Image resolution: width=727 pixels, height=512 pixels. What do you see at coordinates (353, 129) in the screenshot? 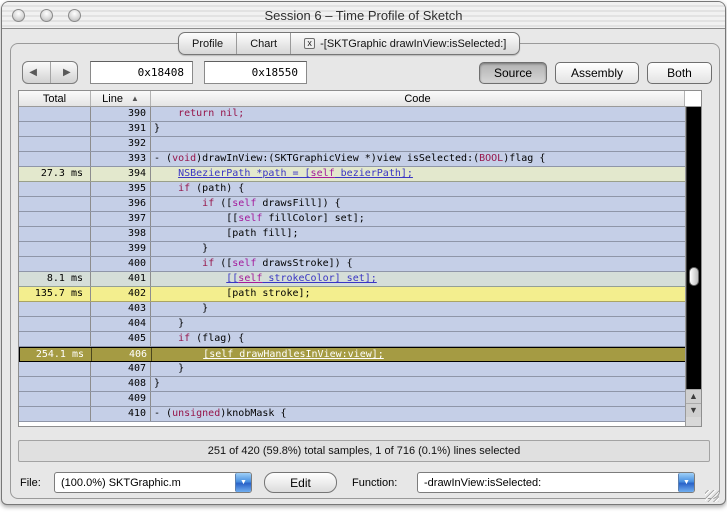
I see `table-row: 391}` at bounding box center [353, 129].